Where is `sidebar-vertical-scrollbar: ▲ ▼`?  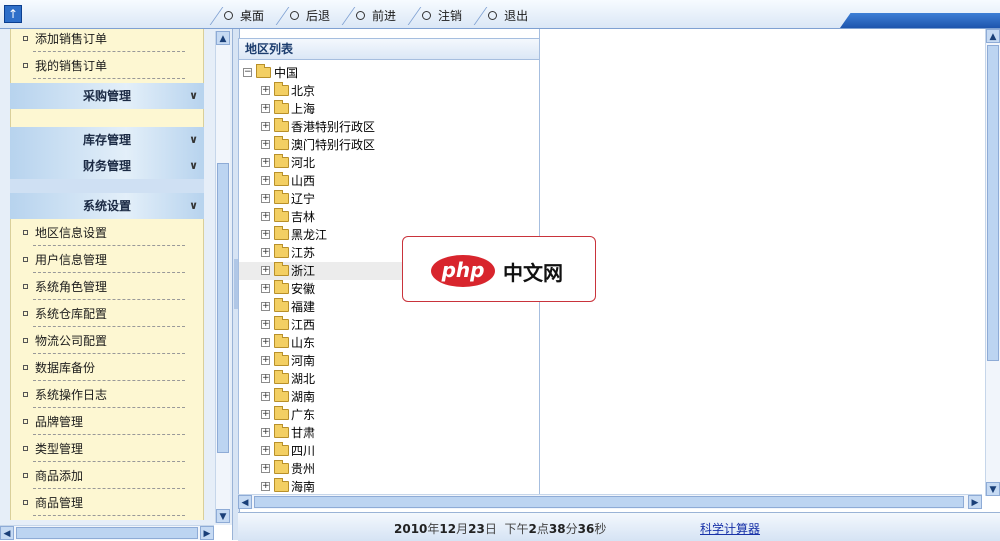
sidebar-vertical-scrollbar: ▲ ▼ is located at coordinates (222, 277).